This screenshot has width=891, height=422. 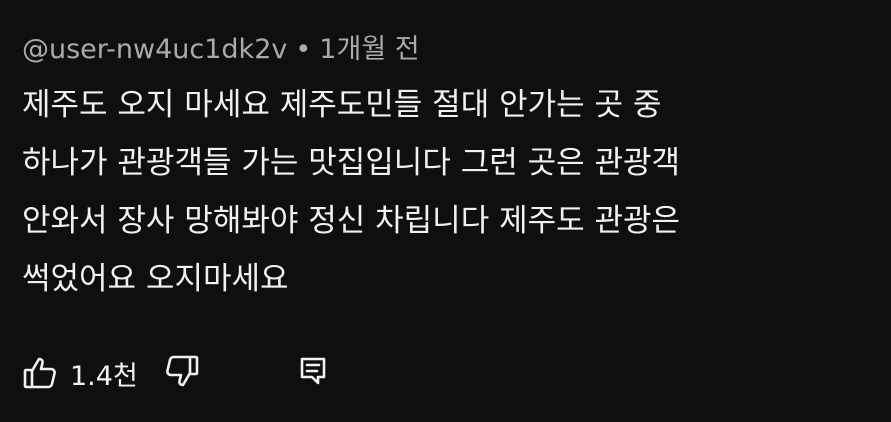 I want to click on thumb-down-icon, so click(x=182, y=371).